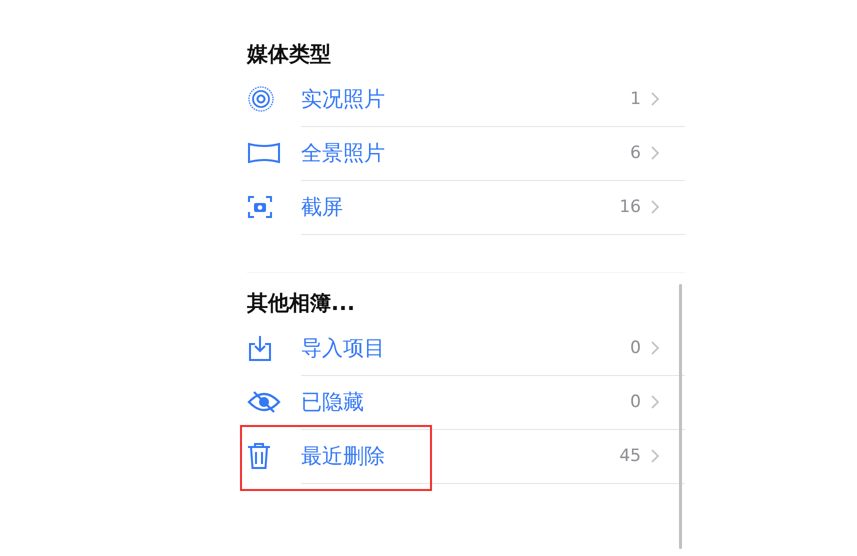 This screenshot has width=857, height=556. What do you see at coordinates (635, 152) in the screenshot?
I see `item-count: 6` at bounding box center [635, 152].